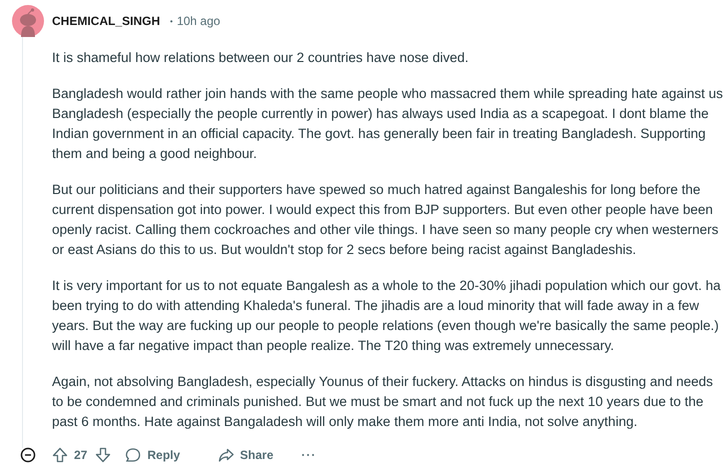 This screenshot has width=727, height=464. I want to click on share-button: Share, so click(246, 453).